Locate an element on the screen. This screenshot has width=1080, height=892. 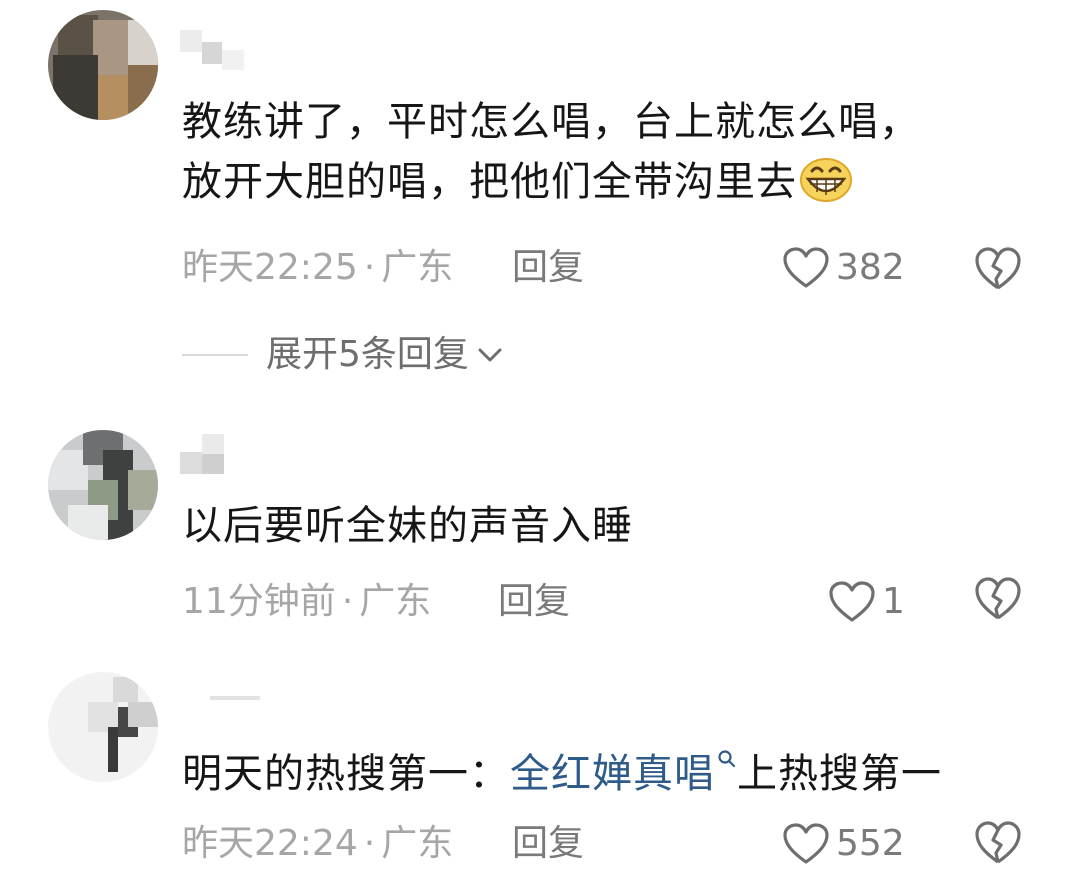
comment-meta: 11分钟前 · 广东 is located at coordinates (306, 602).